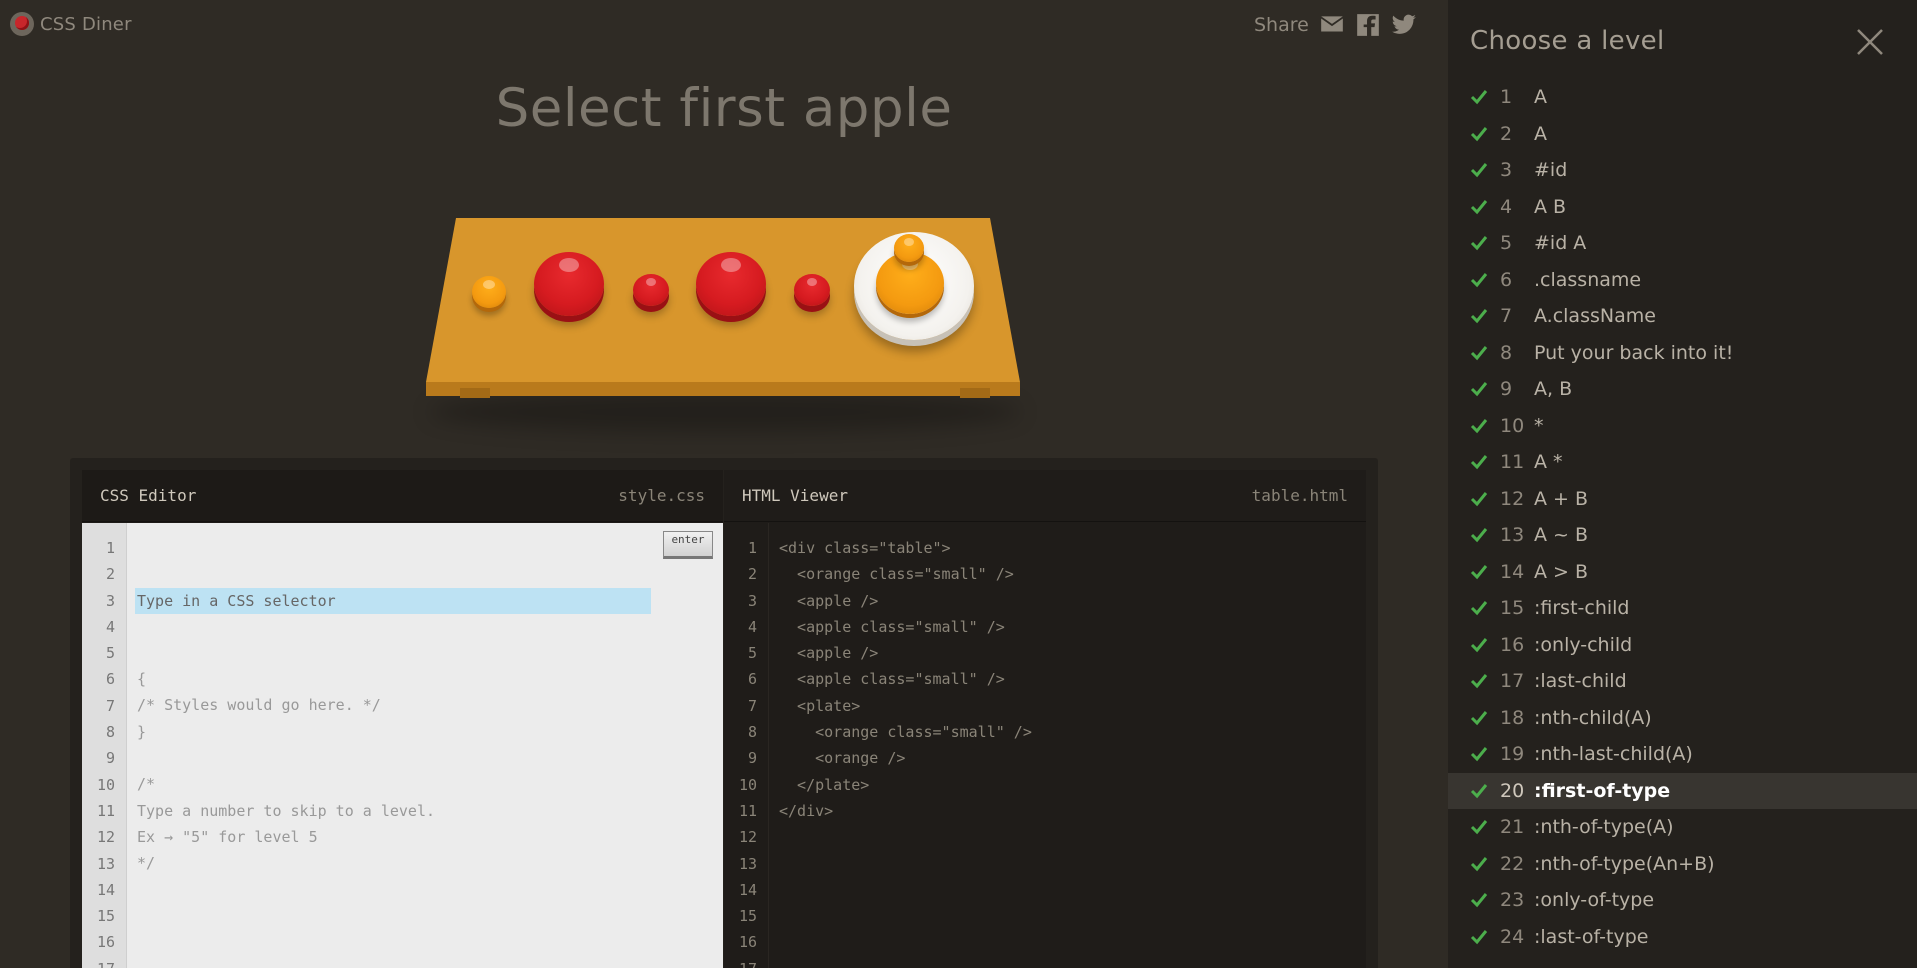 This screenshot has height=968, width=1917. I want to click on level-item-12: 12 A + B, so click(1682, 499).